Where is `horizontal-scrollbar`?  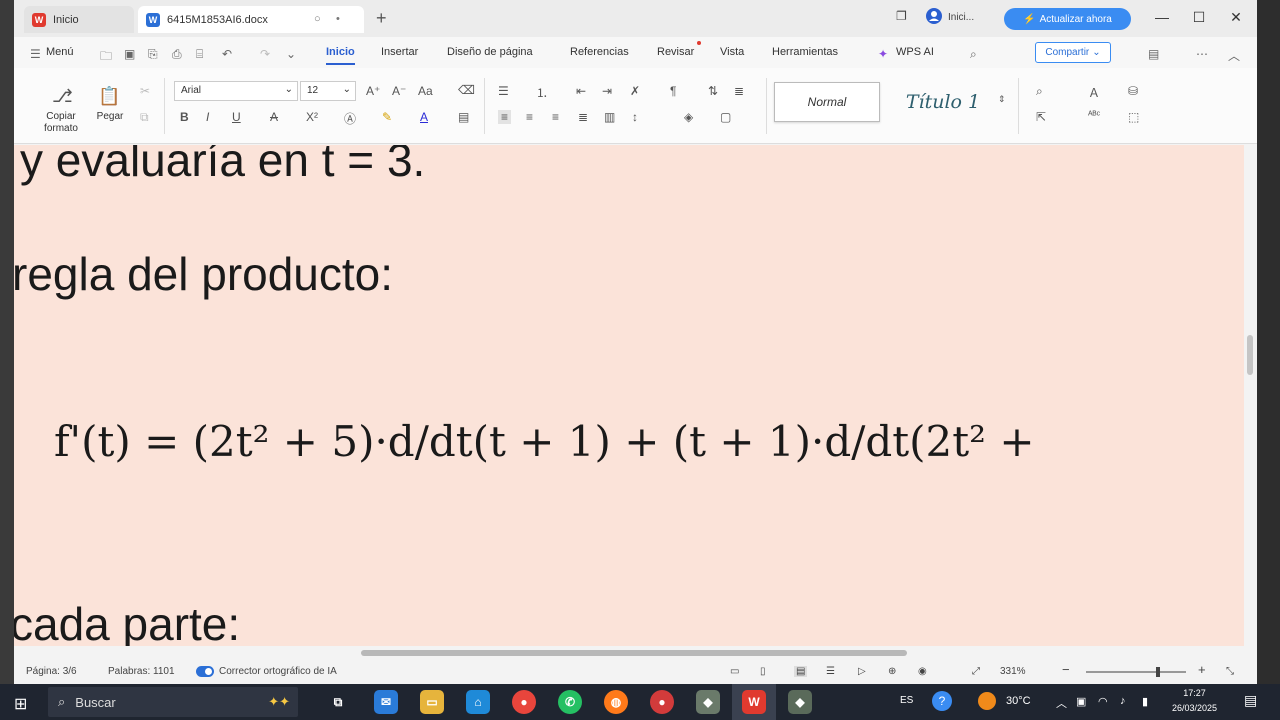
horizontal-scrollbar is located at coordinates (635, 653).